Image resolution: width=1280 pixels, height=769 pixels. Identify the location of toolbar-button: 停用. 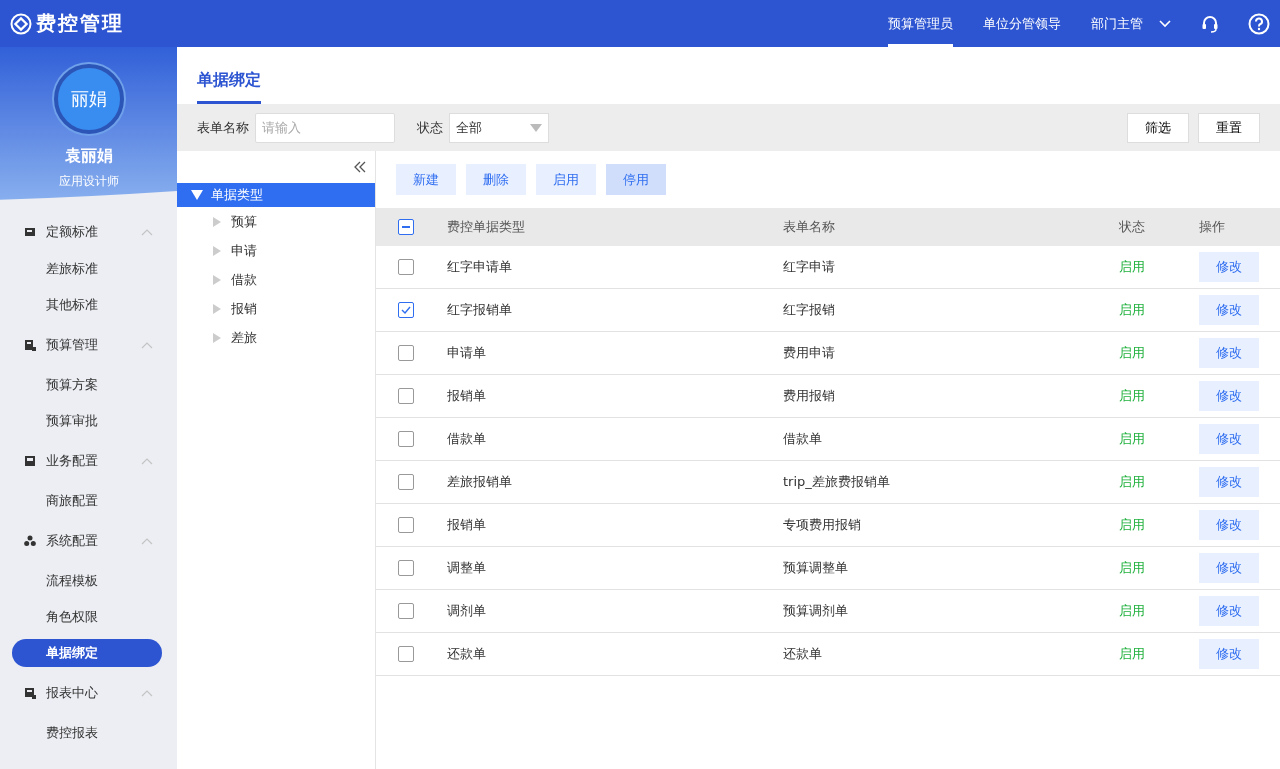
(636, 179).